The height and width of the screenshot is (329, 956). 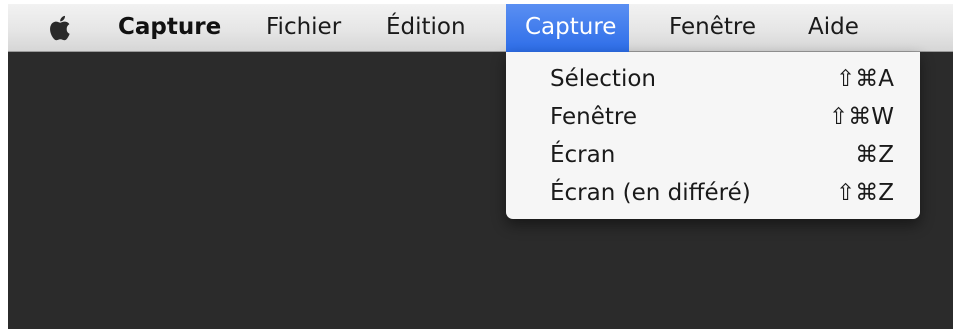 What do you see at coordinates (833, 28) in the screenshot?
I see `menu-aide: Aide` at bounding box center [833, 28].